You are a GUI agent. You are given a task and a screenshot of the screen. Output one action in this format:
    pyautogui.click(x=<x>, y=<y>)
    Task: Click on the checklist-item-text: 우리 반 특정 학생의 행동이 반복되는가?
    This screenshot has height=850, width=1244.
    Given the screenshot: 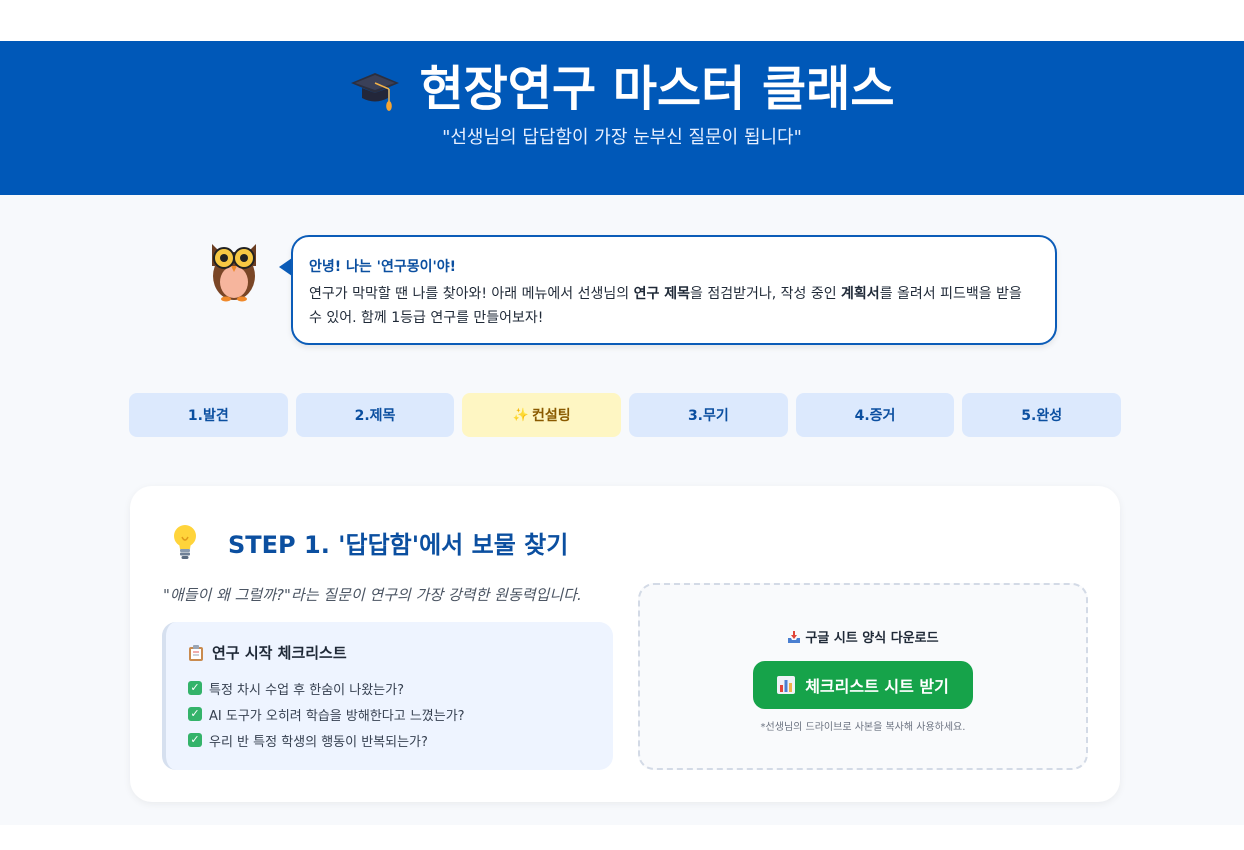 What is the action you would take?
    pyautogui.click(x=318, y=742)
    